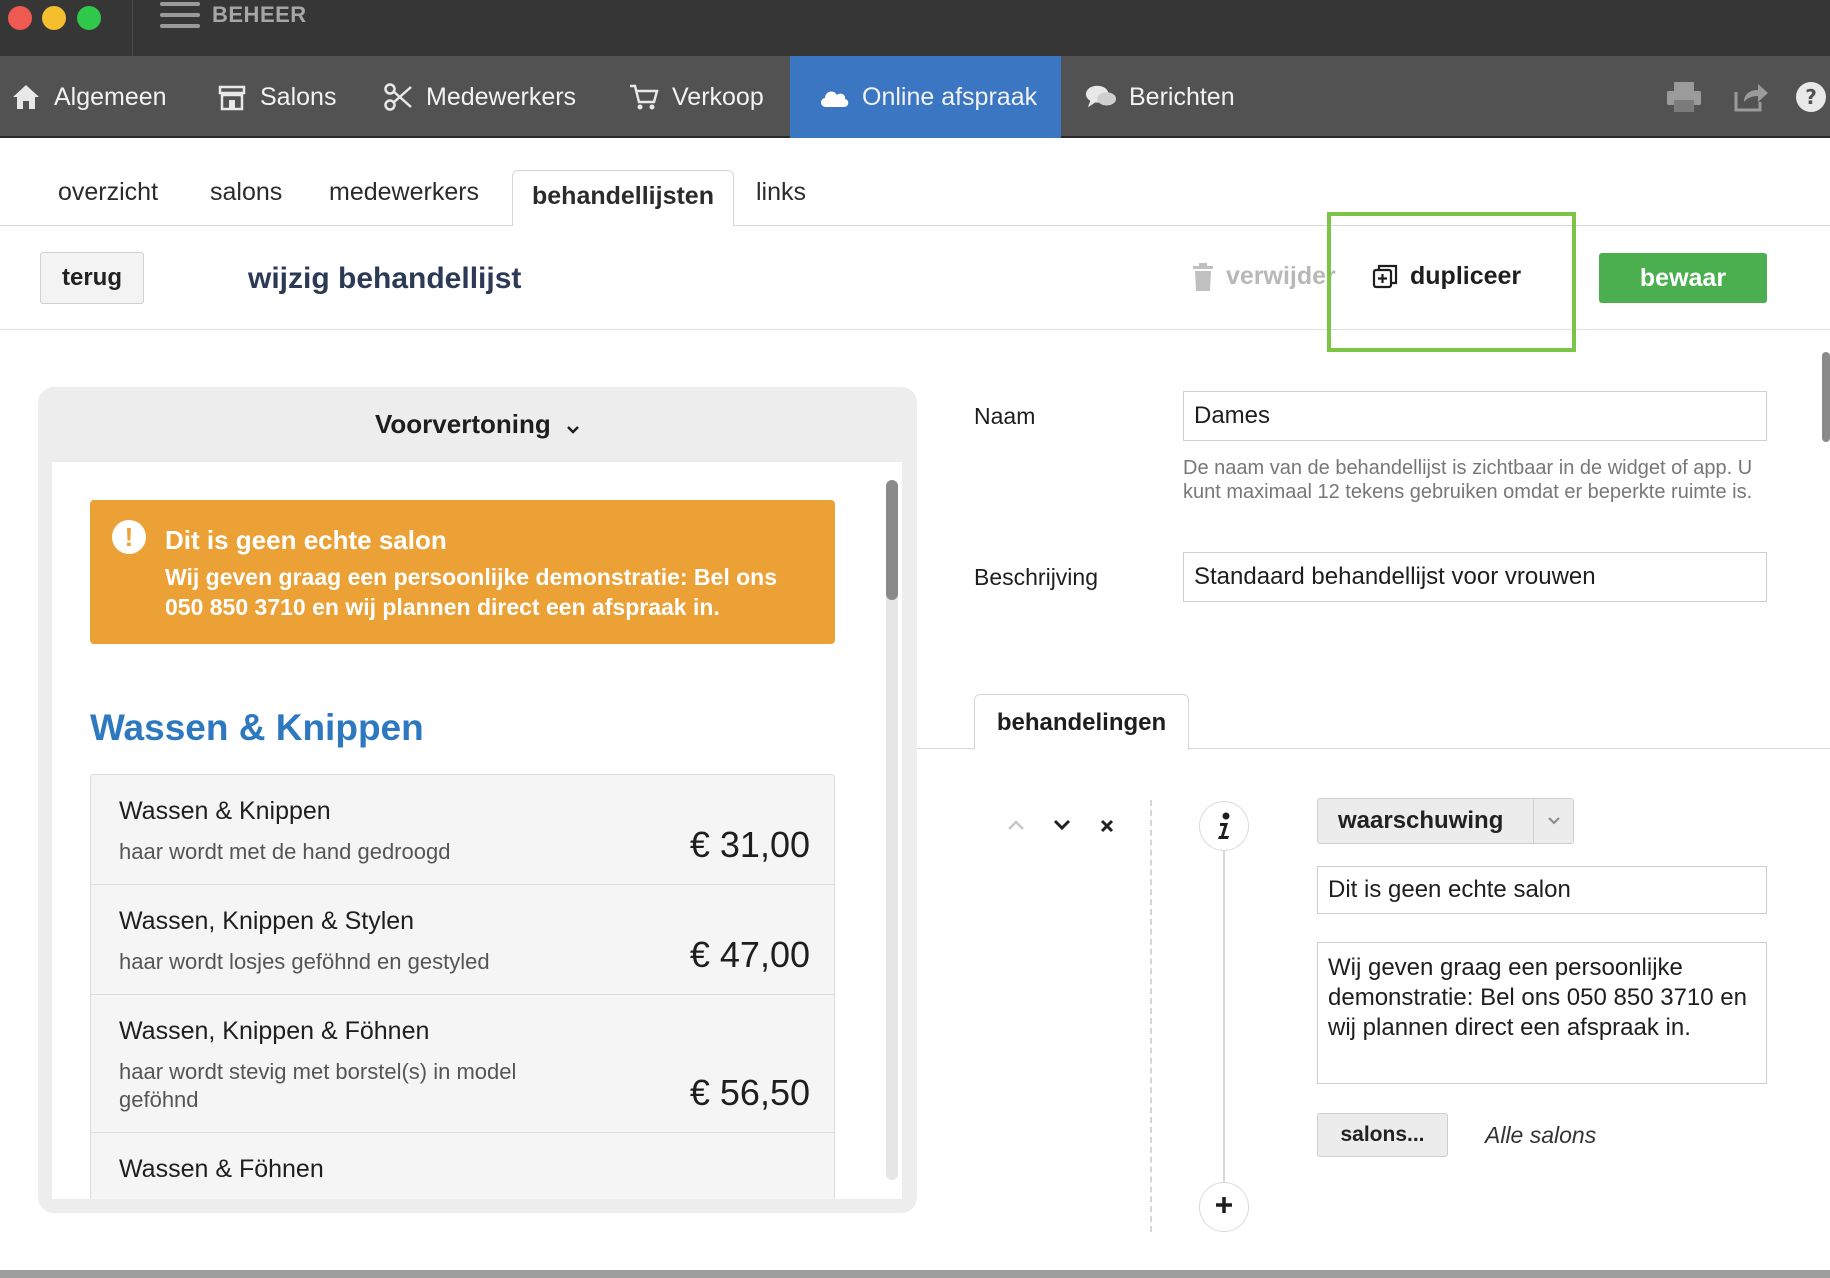  What do you see at coordinates (385, 278) in the screenshot?
I see `page-title: wijzig behandellijst` at bounding box center [385, 278].